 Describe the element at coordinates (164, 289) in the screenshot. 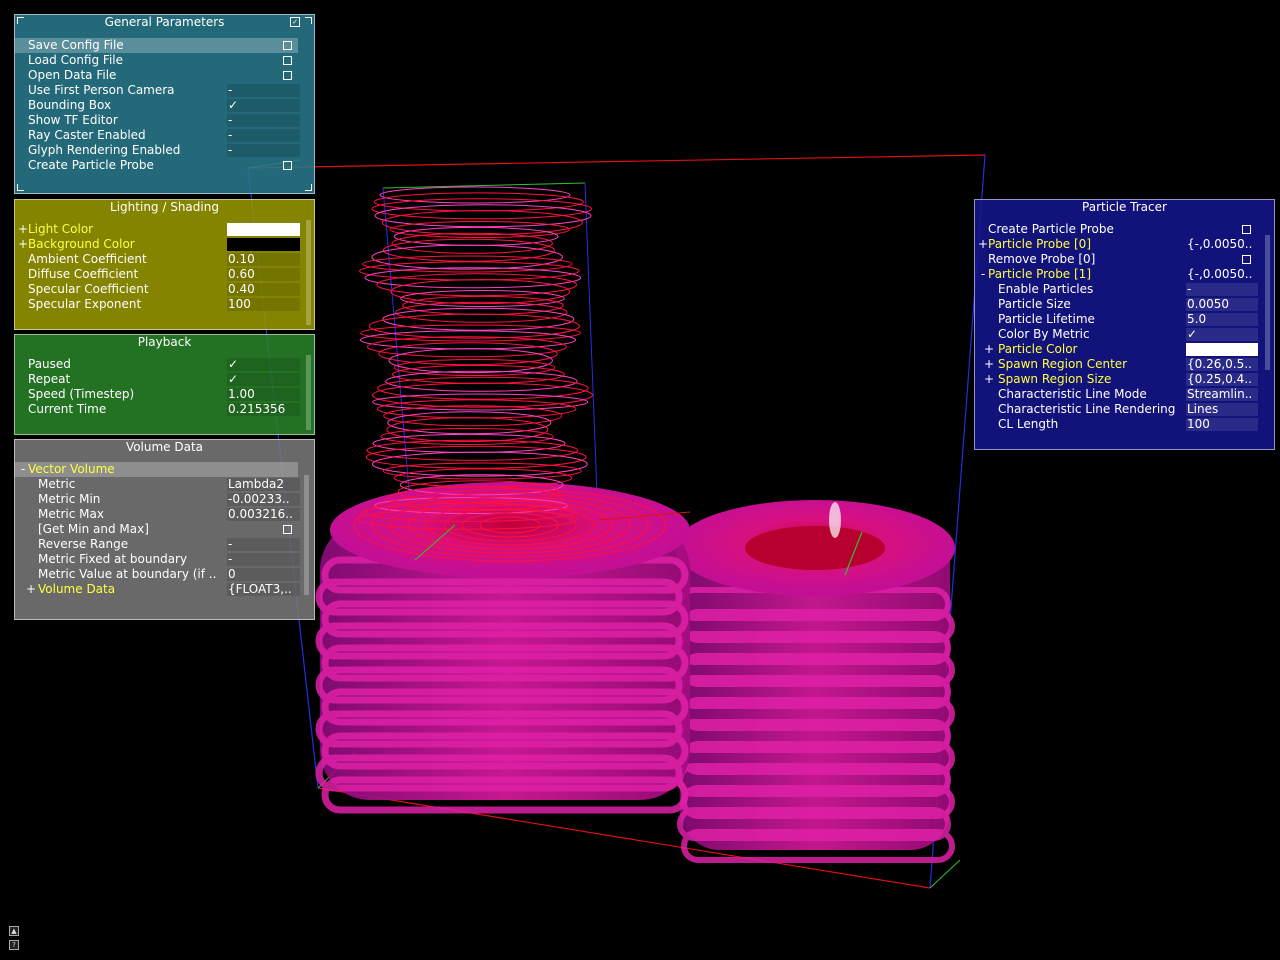

I see `specular-coefficient-row: Specular Coefficient 0.40` at that location.